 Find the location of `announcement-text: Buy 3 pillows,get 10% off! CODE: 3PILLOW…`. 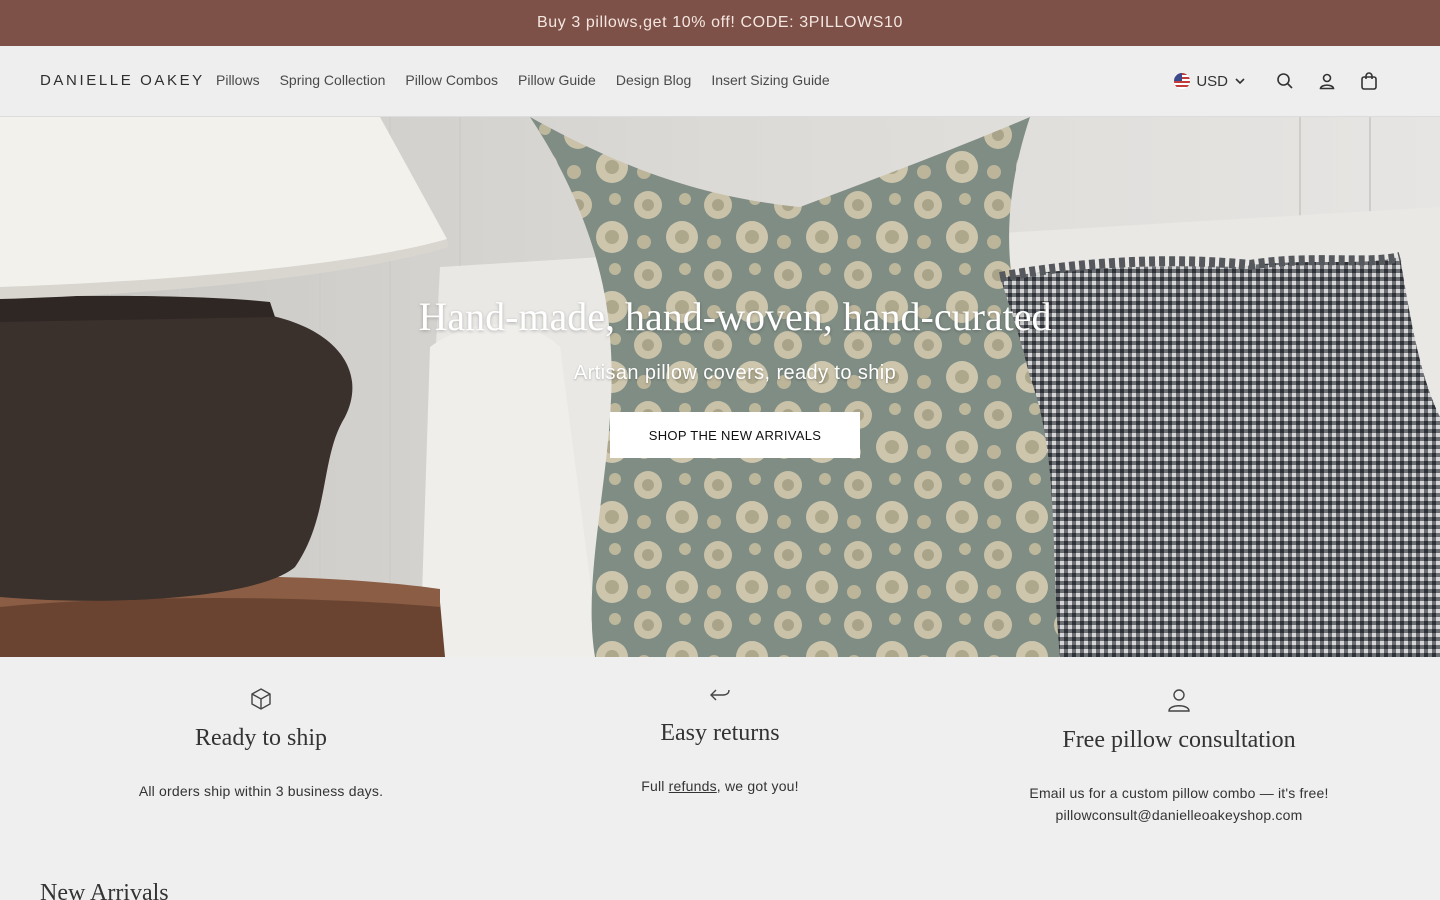

announcement-text: Buy 3 pillows,get 10% off! CODE: 3PILLOW… is located at coordinates (720, 22).